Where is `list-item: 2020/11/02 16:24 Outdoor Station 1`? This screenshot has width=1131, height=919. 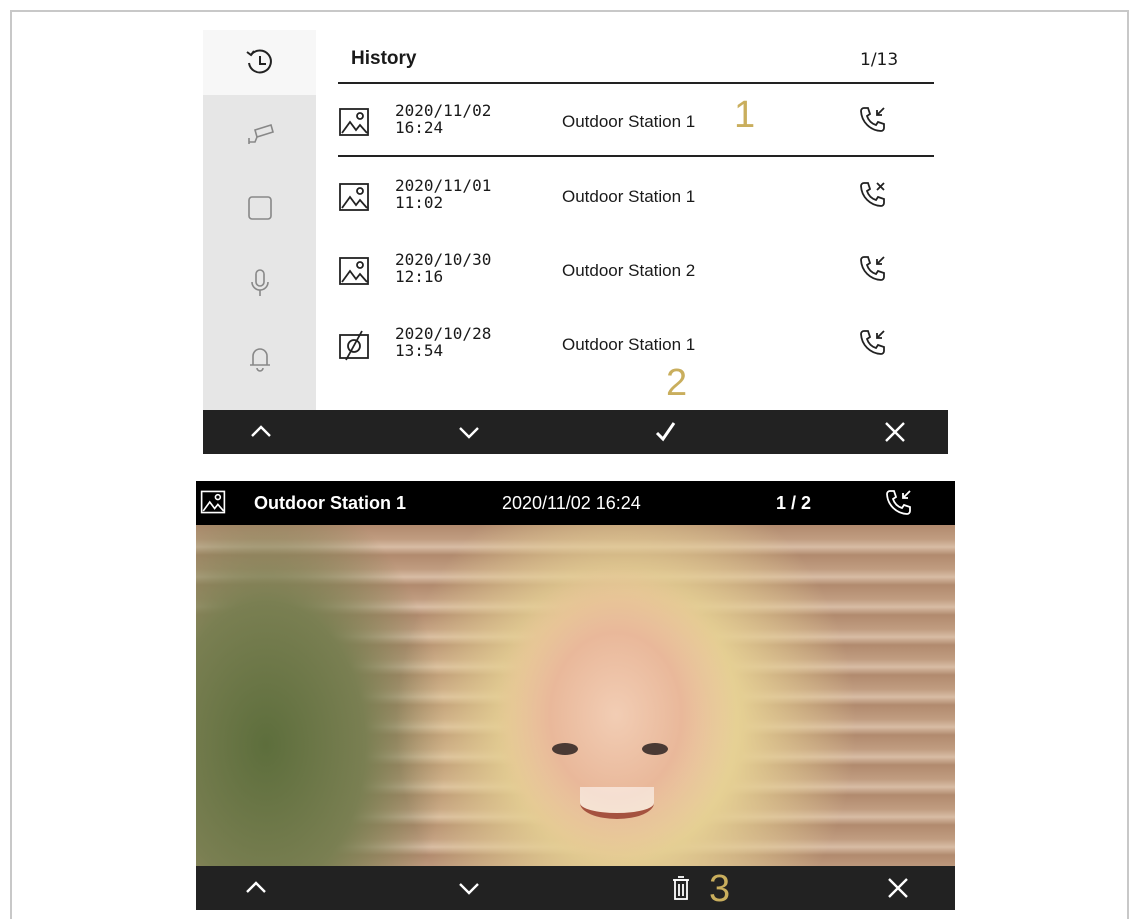
list-item: 2020/11/02 16:24 Outdoor Station 1 is located at coordinates (636, 121).